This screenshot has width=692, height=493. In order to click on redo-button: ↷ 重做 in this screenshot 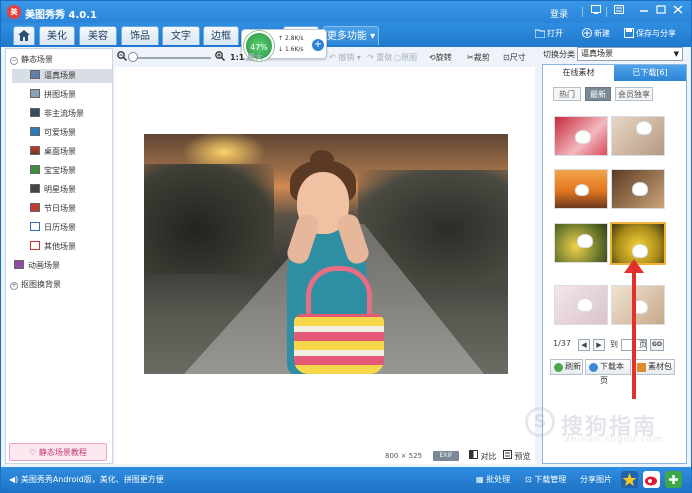, I will do `click(379, 57)`.